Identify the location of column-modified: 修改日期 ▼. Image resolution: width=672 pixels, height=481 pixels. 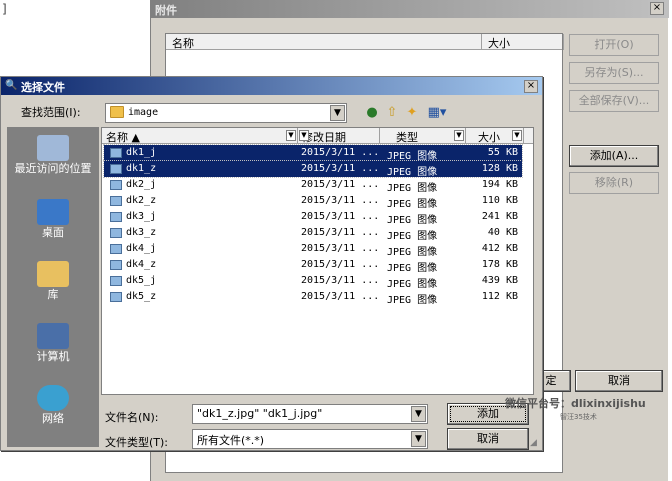
(339, 136).